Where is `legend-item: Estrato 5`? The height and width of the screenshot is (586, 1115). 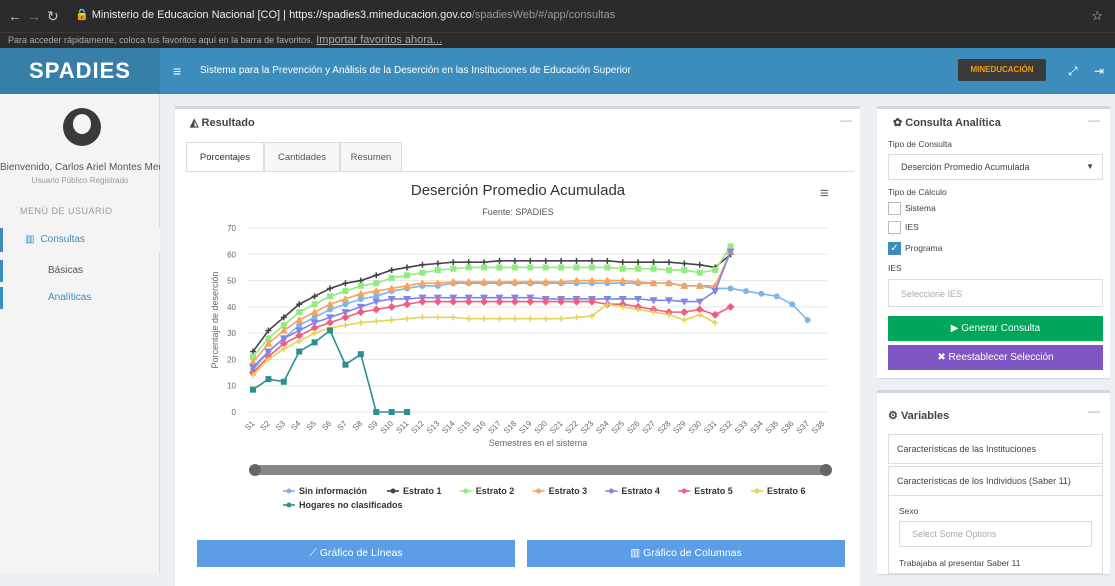
legend-item: Estrato 5 is located at coordinates (713, 491).